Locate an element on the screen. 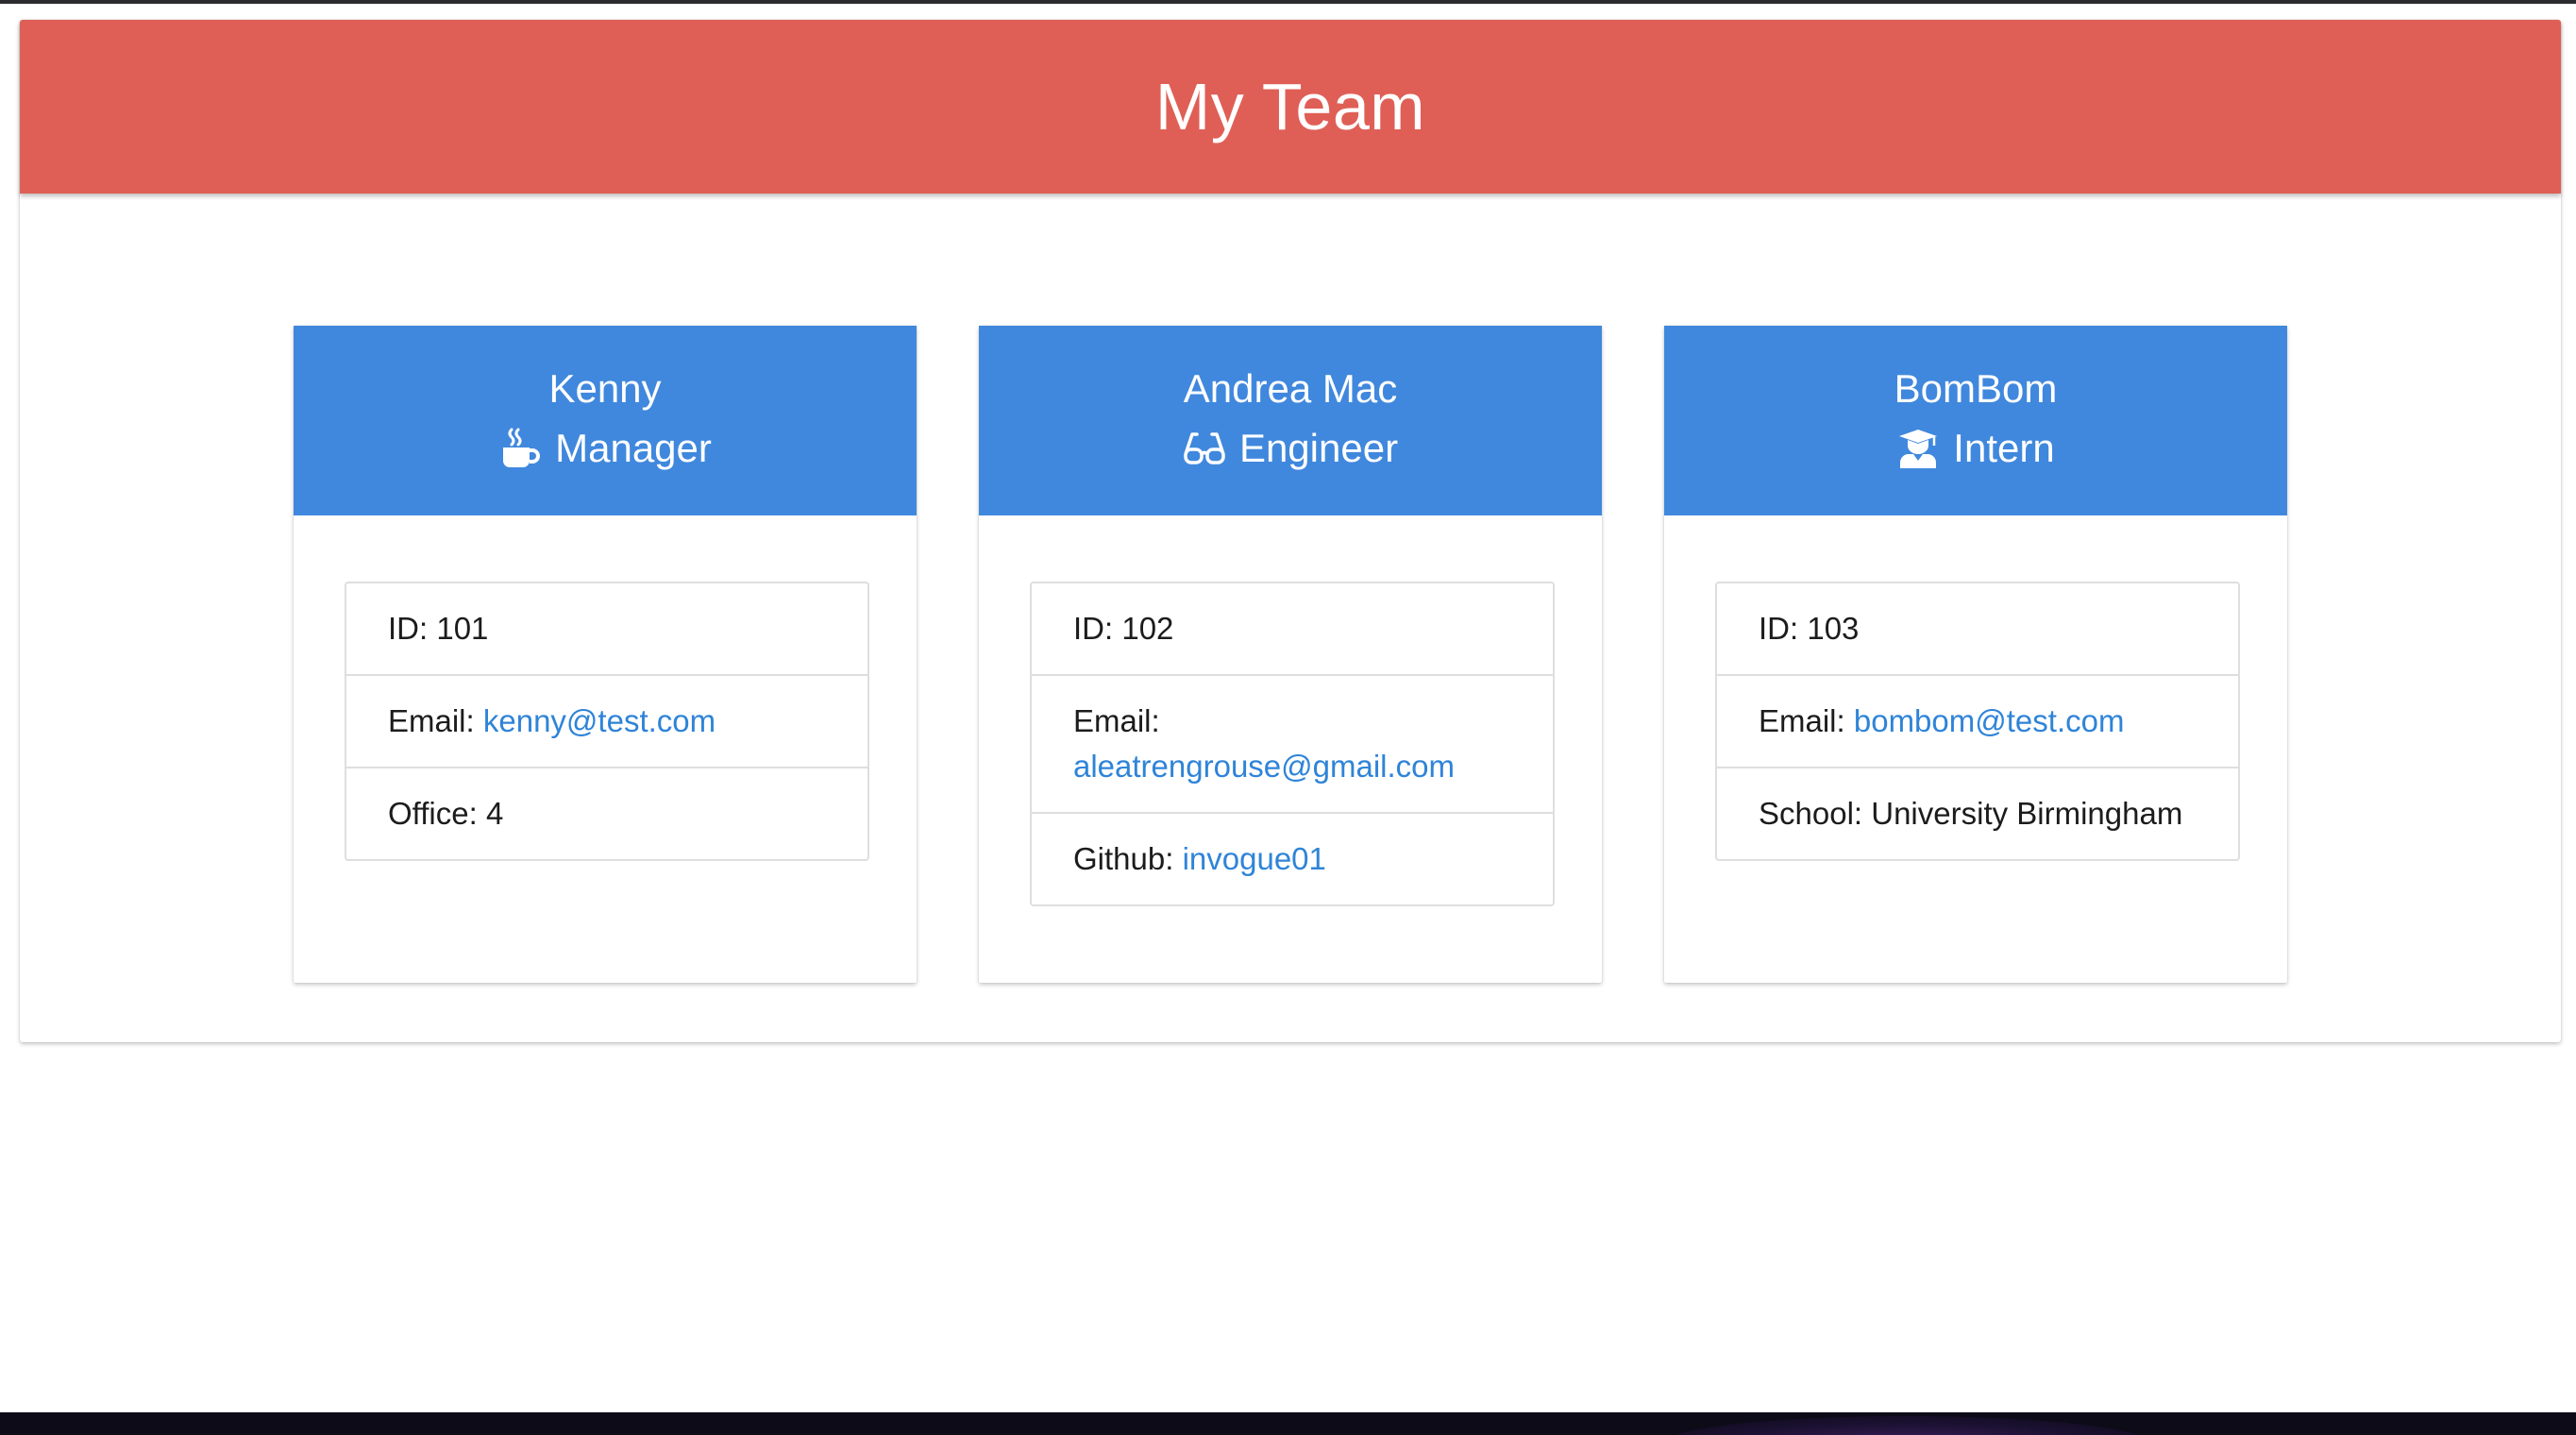  school-label: School: is located at coordinates (1811, 813).